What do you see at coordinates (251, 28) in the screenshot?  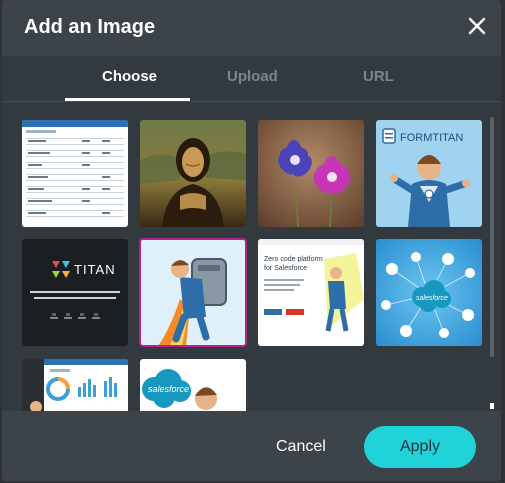 I see `dialog-header: Add an Image` at bounding box center [251, 28].